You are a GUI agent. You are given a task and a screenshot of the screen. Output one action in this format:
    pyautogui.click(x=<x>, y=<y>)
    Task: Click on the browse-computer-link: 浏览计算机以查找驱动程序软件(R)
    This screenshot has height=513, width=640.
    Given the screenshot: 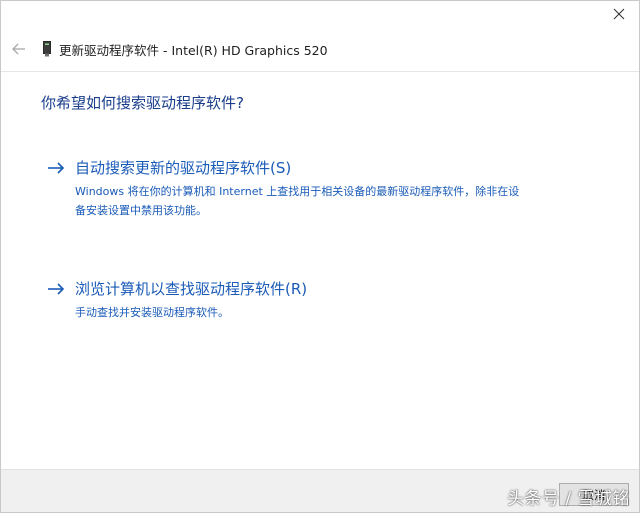 What is the action you would take?
    pyautogui.click(x=191, y=288)
    